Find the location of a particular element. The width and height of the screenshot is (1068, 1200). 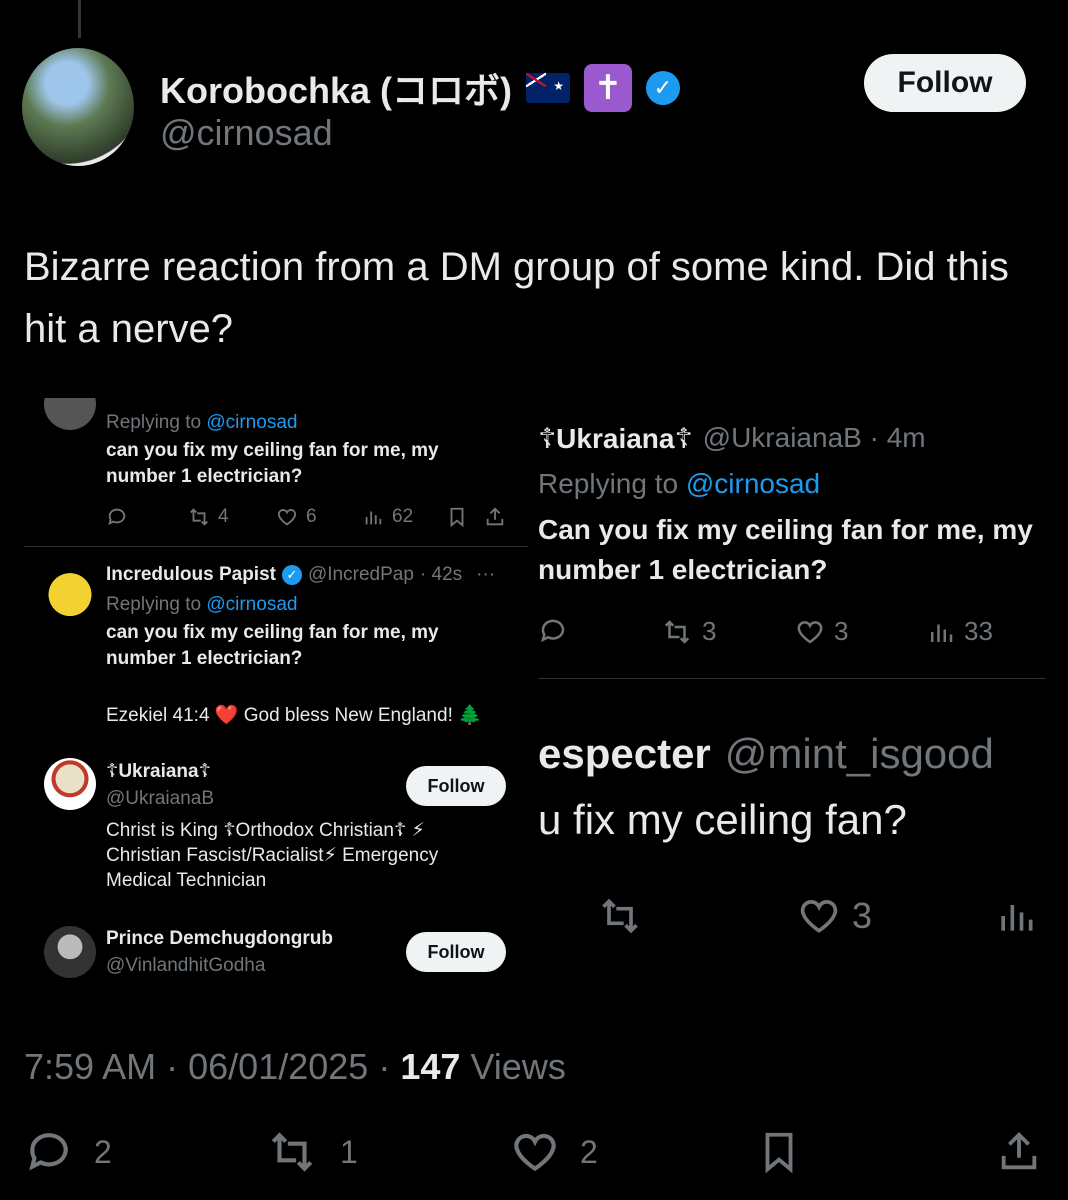

cross-badge-icon: ✝ is located at coordinates (608, 88).